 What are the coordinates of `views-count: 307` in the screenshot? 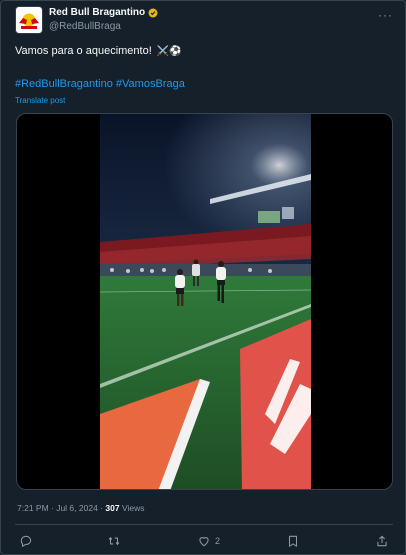 It's located at (112, 508).